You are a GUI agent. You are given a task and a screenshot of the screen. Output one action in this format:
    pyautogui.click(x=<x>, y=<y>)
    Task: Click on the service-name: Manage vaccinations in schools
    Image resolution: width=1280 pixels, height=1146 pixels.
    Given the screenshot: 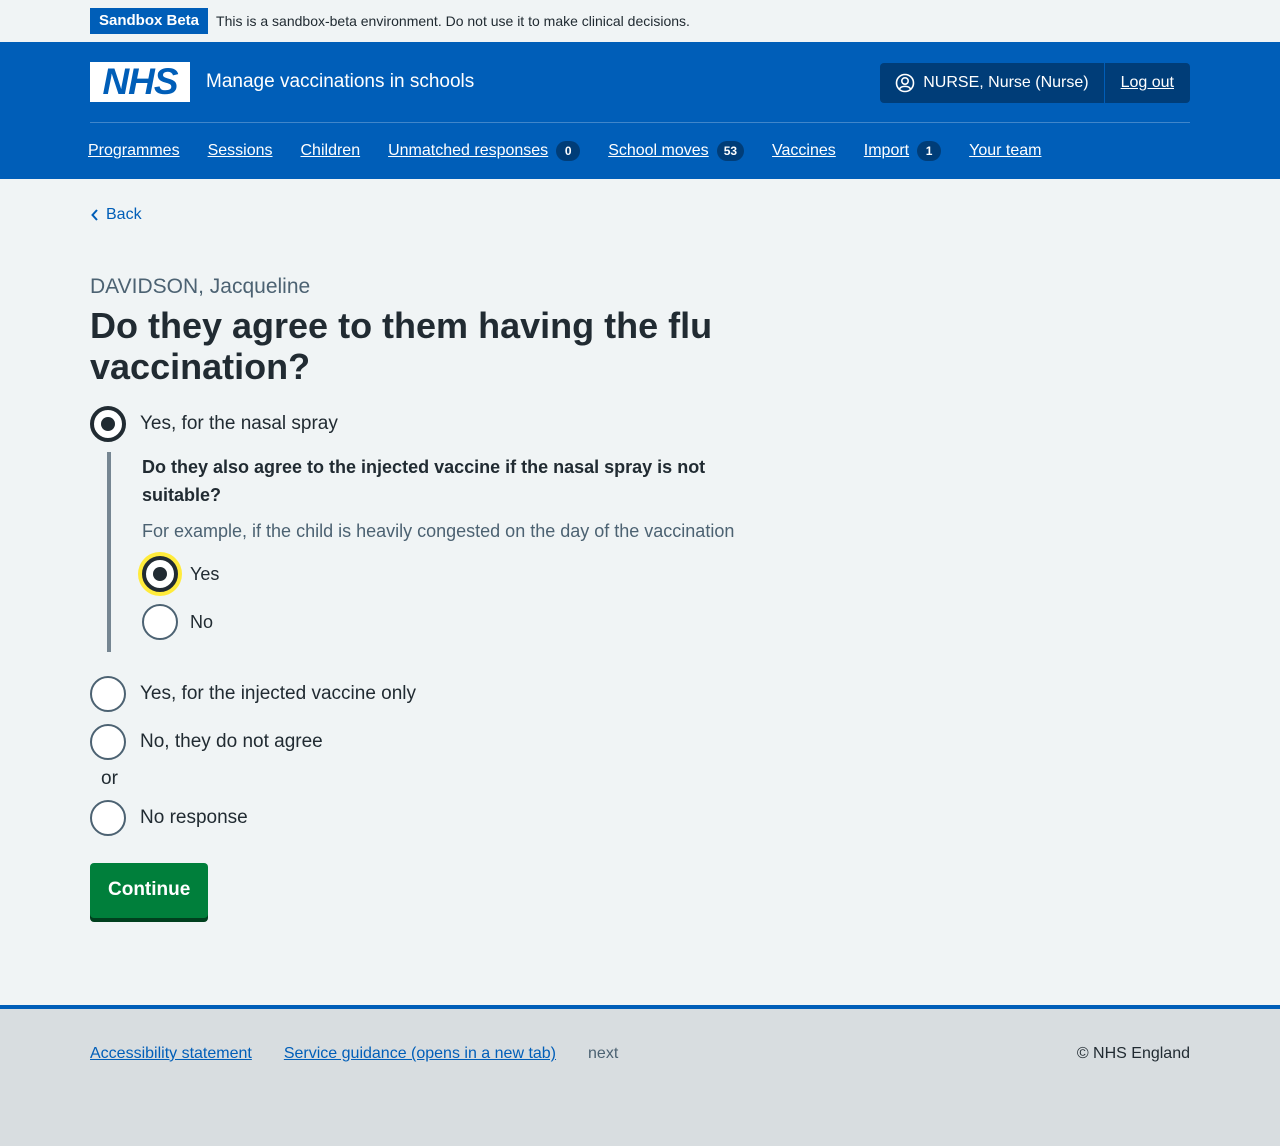 What is the action you would take?
    pyautogui.click(x=340, y=82)
    